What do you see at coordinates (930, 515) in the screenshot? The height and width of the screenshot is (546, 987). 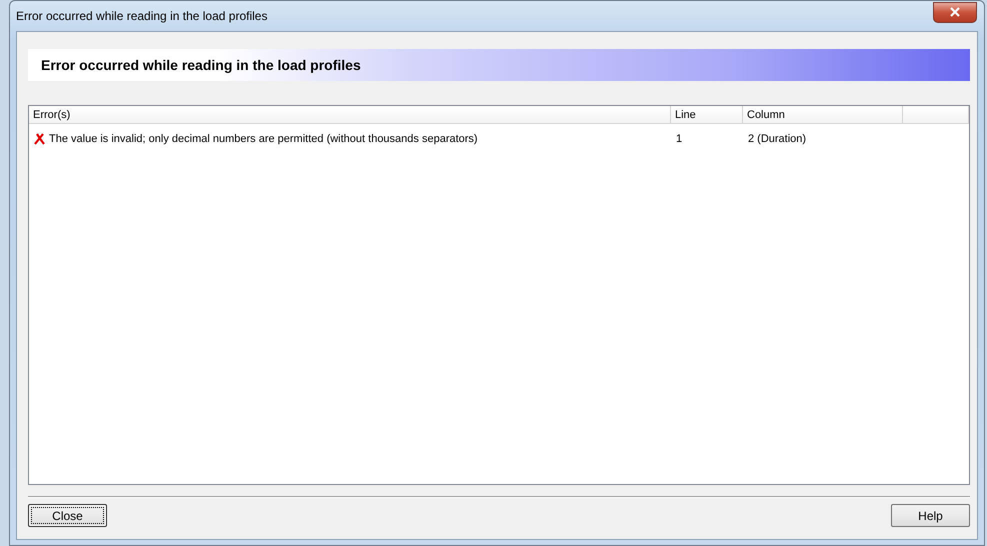 I see `dialog-button: Help` at bounding box center [930, 515].